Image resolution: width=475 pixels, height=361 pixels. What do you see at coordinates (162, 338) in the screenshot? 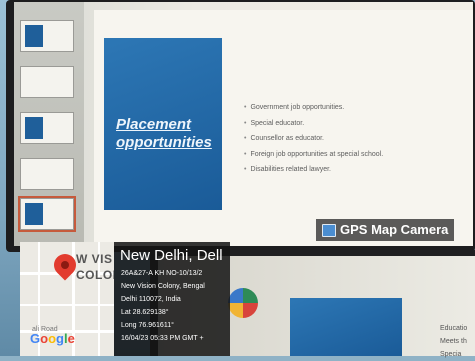
I see `datetime: 16/04/23 05:33 PM GMT +` at bounding box center [162, 338].